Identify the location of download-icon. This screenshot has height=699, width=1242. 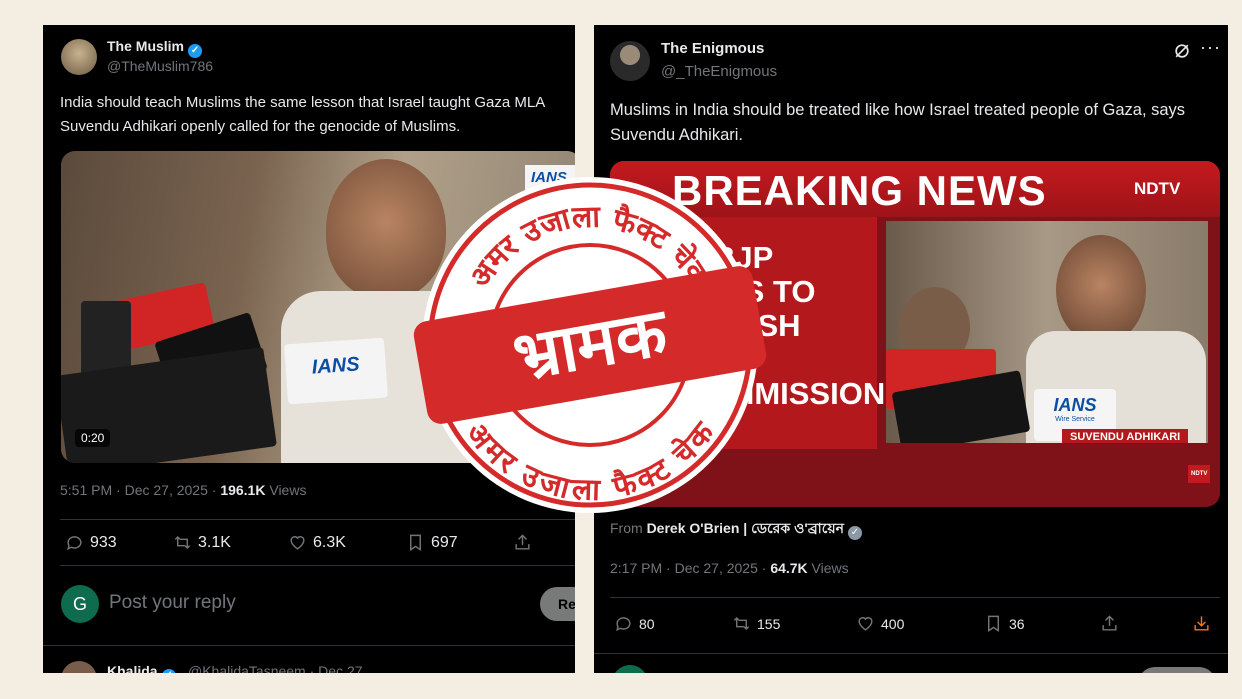
(1201, 623).